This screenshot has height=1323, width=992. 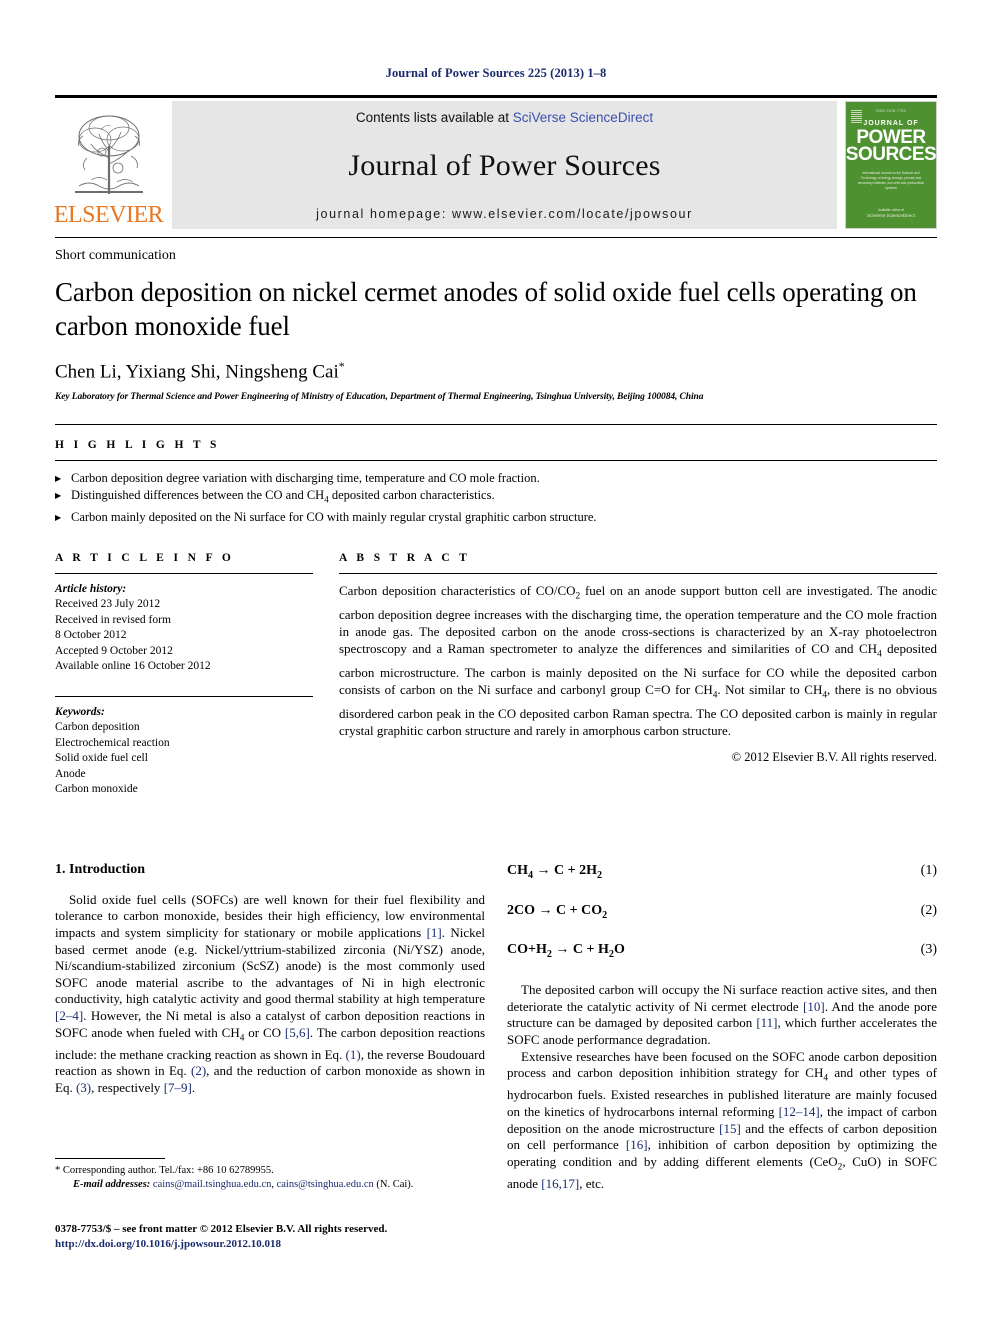 I want to click on history-item: Available online 16 October 2012, so click(x=133, y=666).